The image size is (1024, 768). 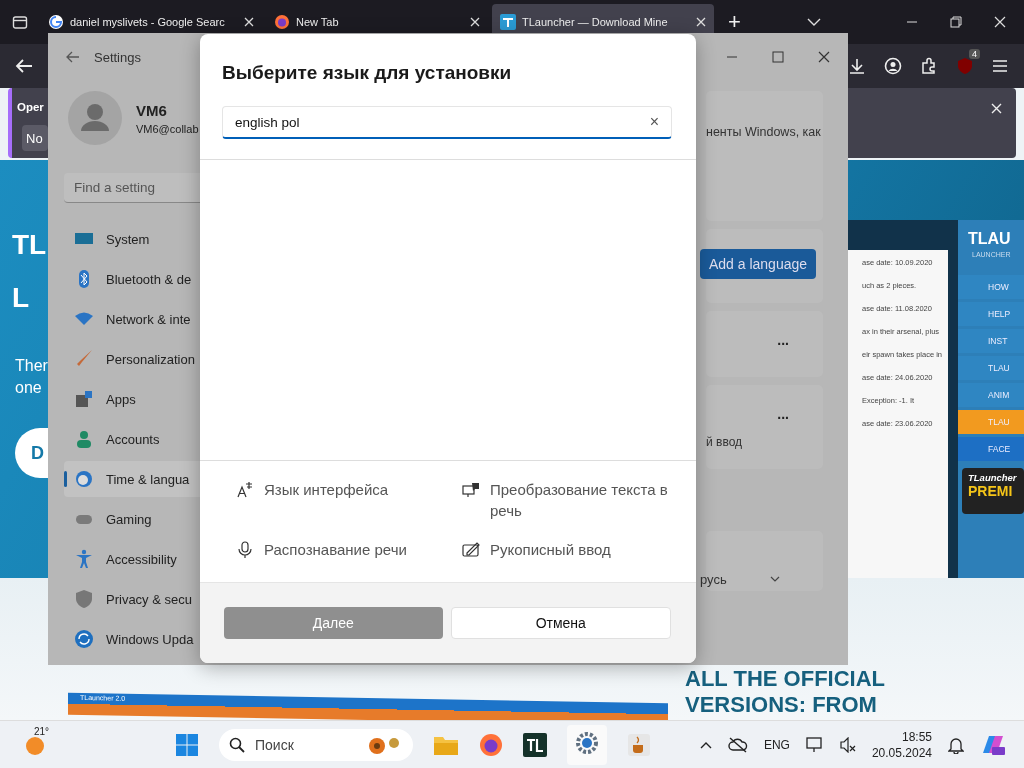 What do you see at coordinates (335, 550) in the screenshot?
I see `feature-label: Распознавание речи` at bounding box center [335, 550].